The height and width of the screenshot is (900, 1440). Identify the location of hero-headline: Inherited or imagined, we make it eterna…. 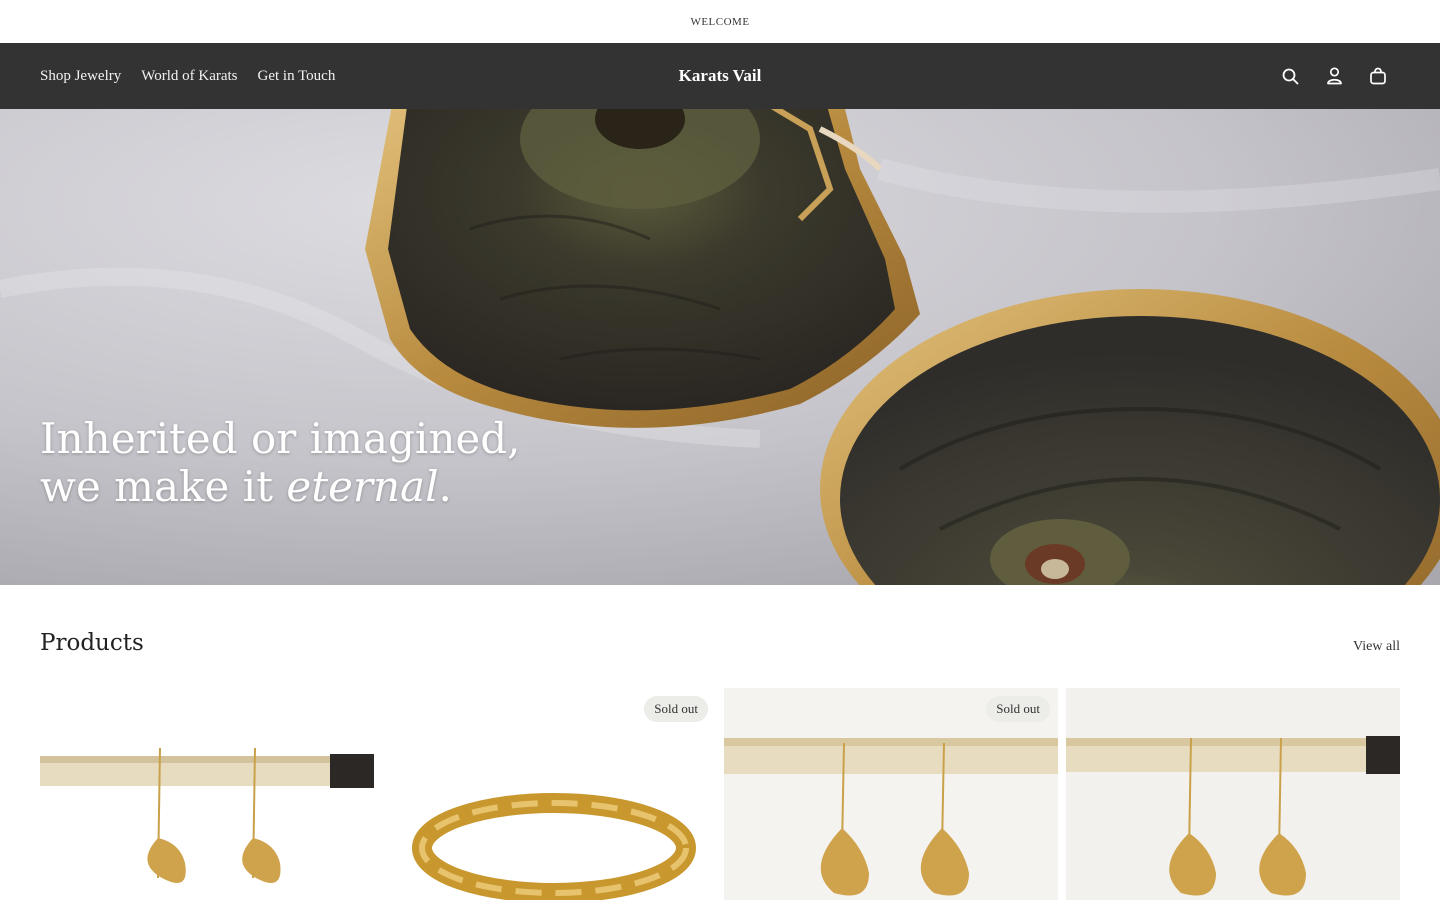
(280, 463).